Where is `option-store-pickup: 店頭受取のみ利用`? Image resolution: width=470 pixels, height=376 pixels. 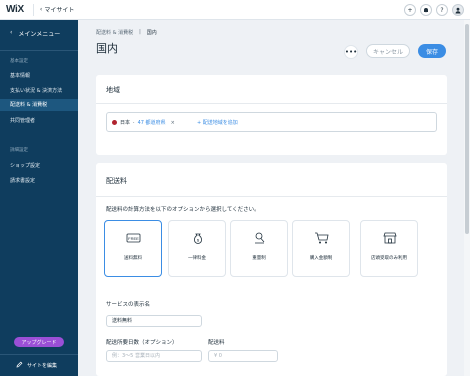
option-store-pickup: 店頭受取のみ利用 is located at coordinates (389, 248).